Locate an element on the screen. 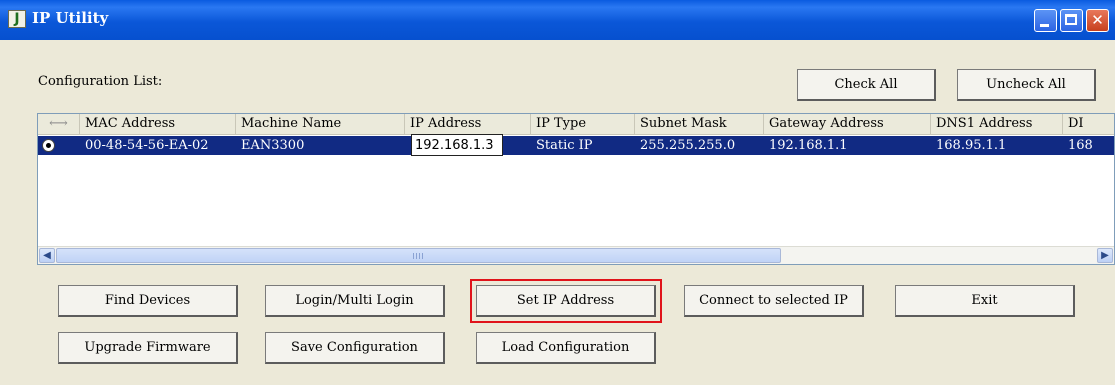 The width and height of the screenshot is (1115, 385). exit-button: Exit is located at coordinates (985, 301).